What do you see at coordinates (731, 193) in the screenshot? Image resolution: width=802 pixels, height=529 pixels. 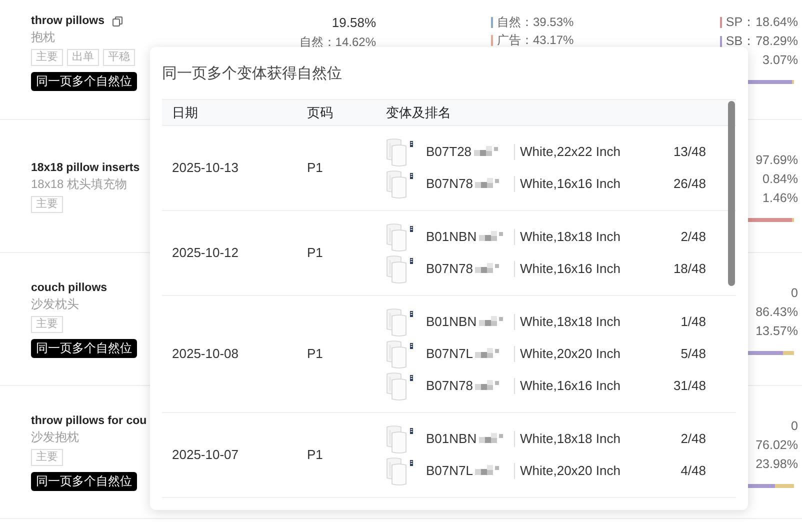 I see `scrollbar-thumb` at bounding box center [731, 193].